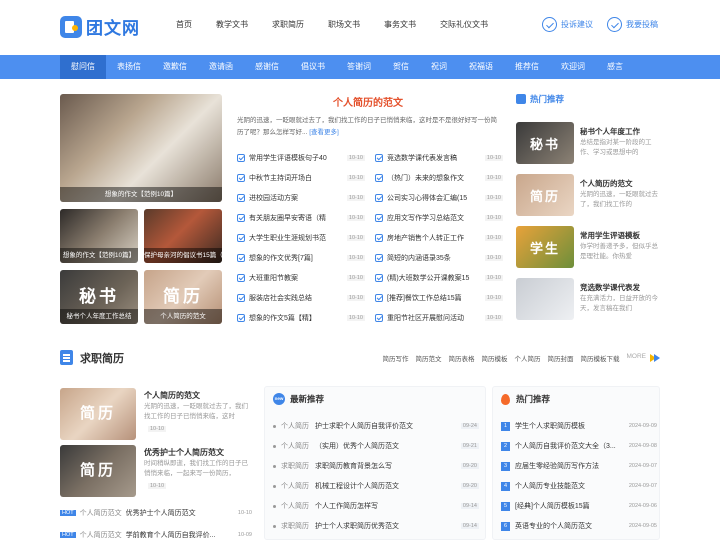  I want to click on article-link: 房地产销售个人转正工作 10-10, so click(439, 238).